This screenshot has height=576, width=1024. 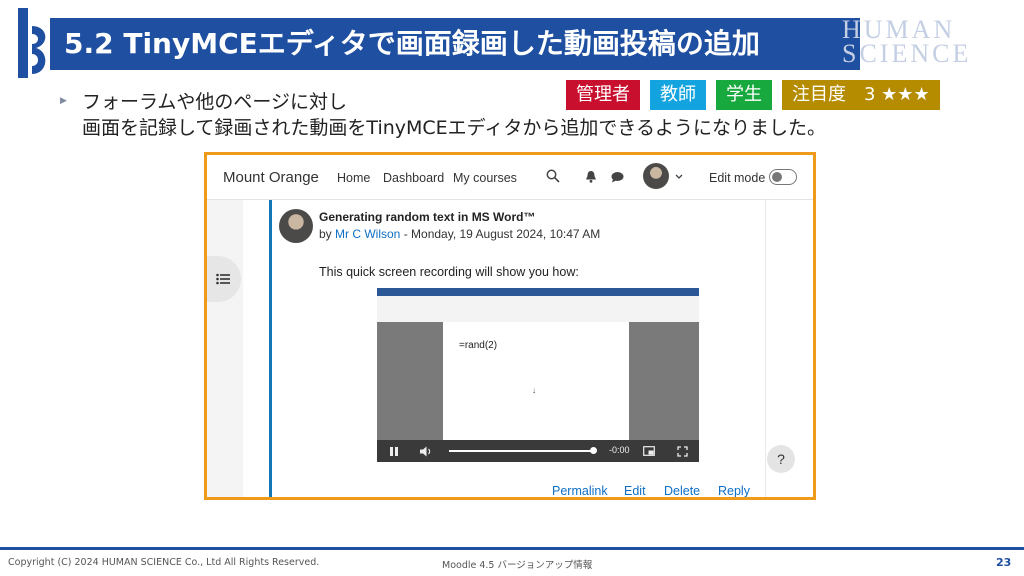 What do you see at coordinates (478, 345) in the screenshot?
I see `video-doc-text: =rand(2)` at bounding box center [478, 345].